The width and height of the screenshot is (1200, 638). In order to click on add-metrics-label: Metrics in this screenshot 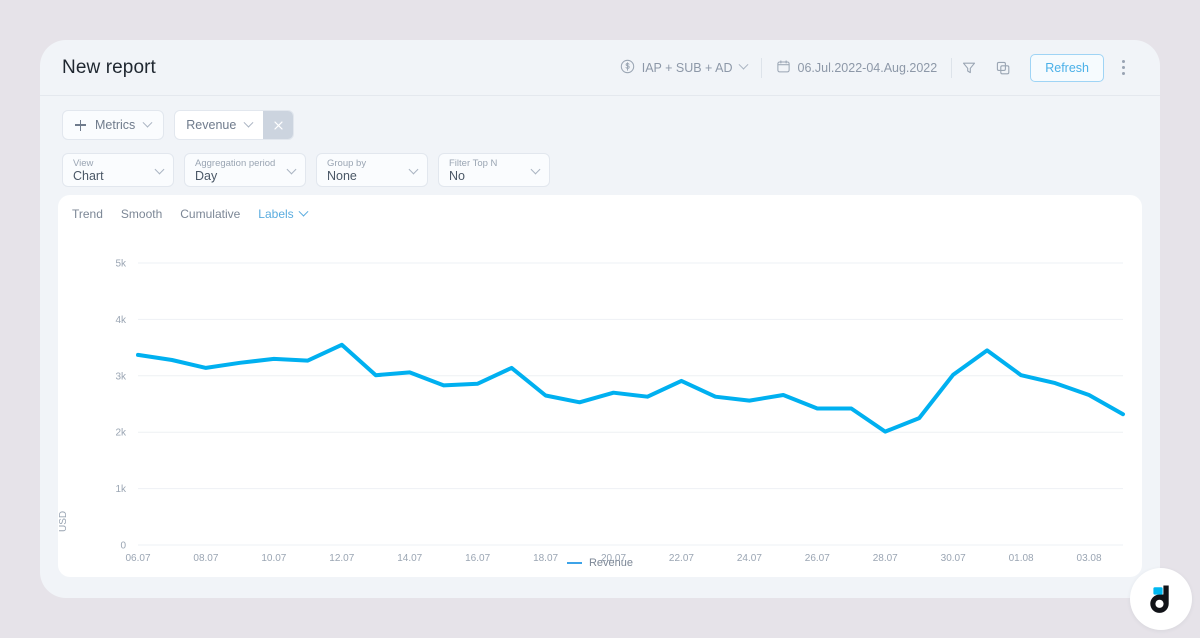, I will do `click(115, 125)`.